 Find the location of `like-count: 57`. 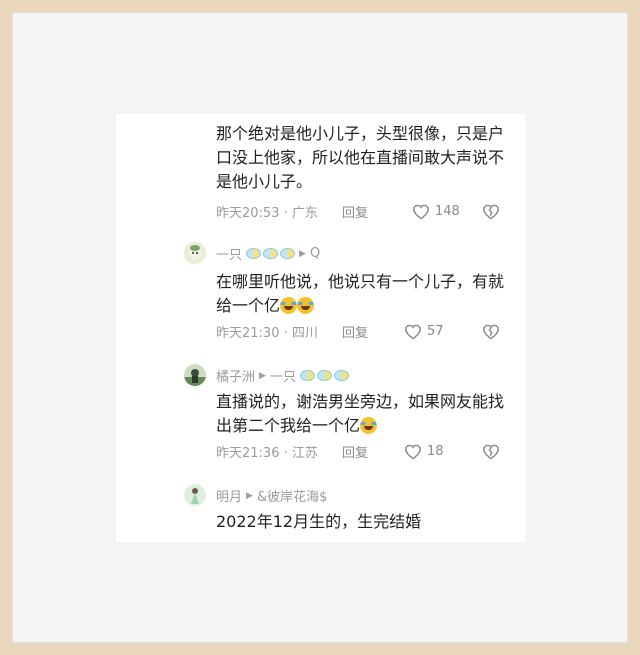

like-count: 57 is located at coordinates (435, 331).